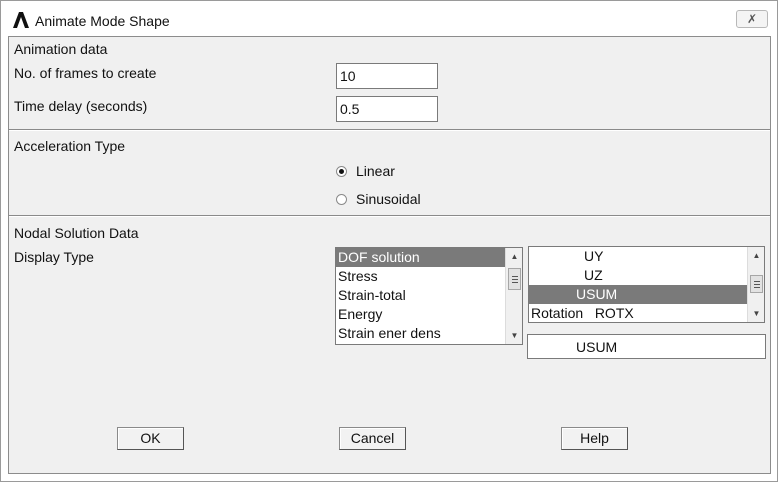  I want to click on radio-linear: Linear, so click(365, 171).